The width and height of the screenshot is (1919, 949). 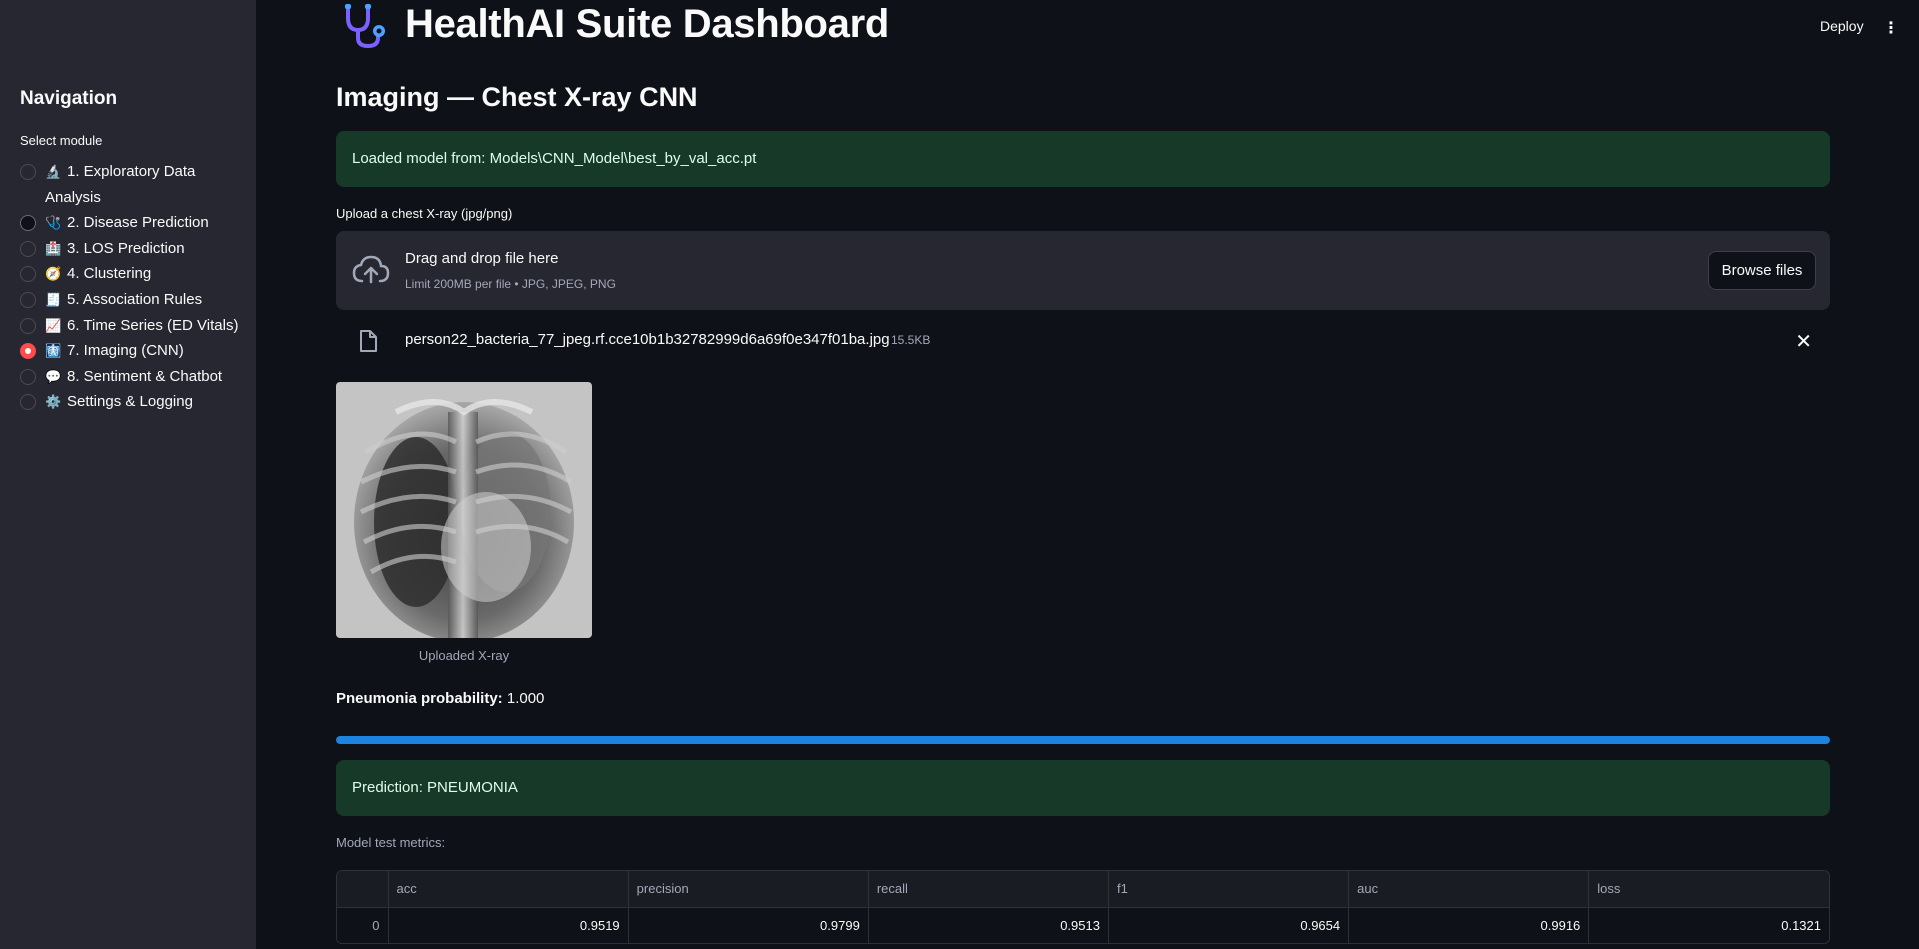 I want to click on deploy-button: Deploy, so click(x=1842, y=26).